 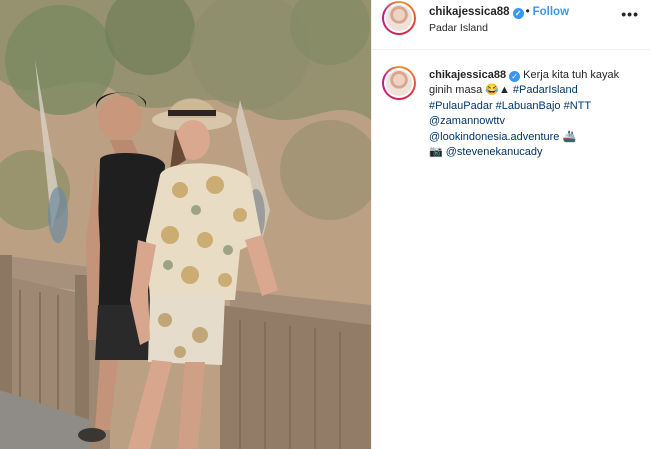 I want to click on camera-emoji-icon: 📷, so click(x=436, y=152).